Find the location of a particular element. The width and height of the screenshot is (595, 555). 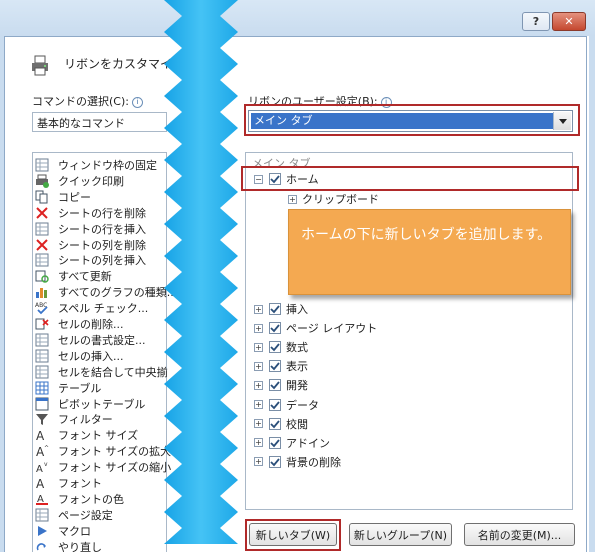

command-list-item: シートの行を挿入 is located at coordinates (89, 229).